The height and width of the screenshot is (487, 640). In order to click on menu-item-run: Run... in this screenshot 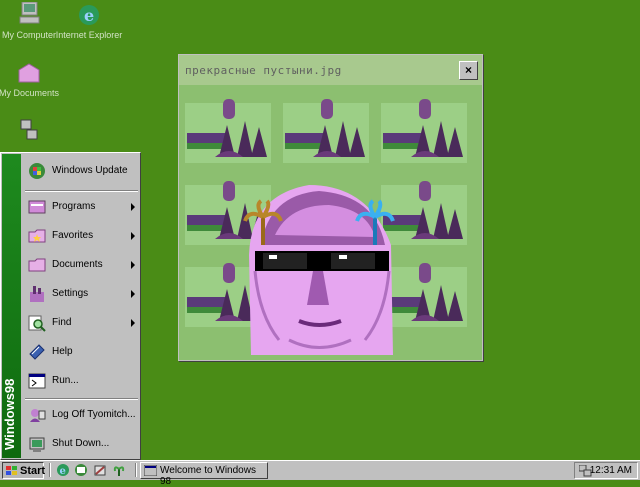, I will do `click(81, 381)`.